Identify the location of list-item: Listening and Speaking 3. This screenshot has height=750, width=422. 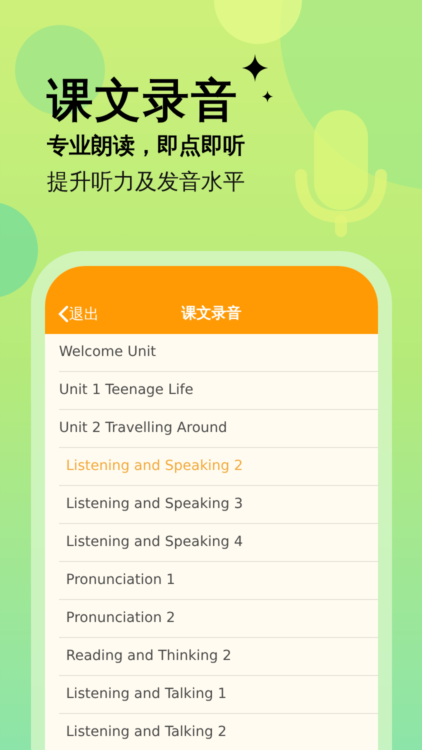
(151, 504).